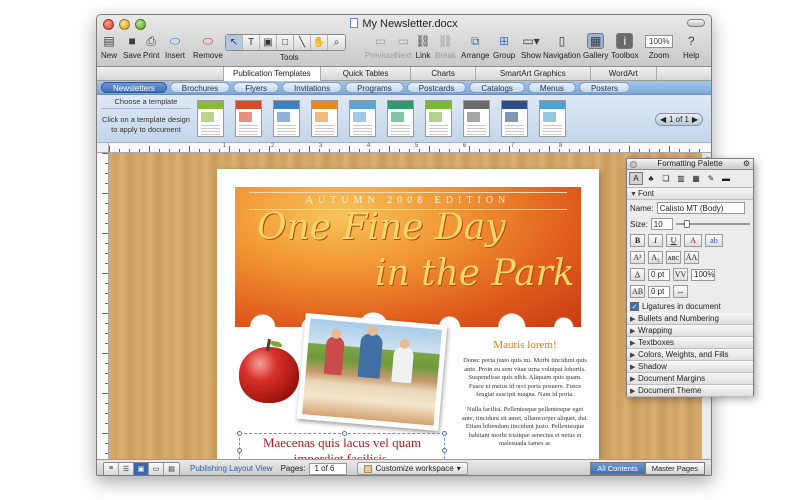 The image size is (800, 500). What do you see at coordinates (712, 224) in the screenshot?
I see `font-size-slider` at bounding box center [712, 224].